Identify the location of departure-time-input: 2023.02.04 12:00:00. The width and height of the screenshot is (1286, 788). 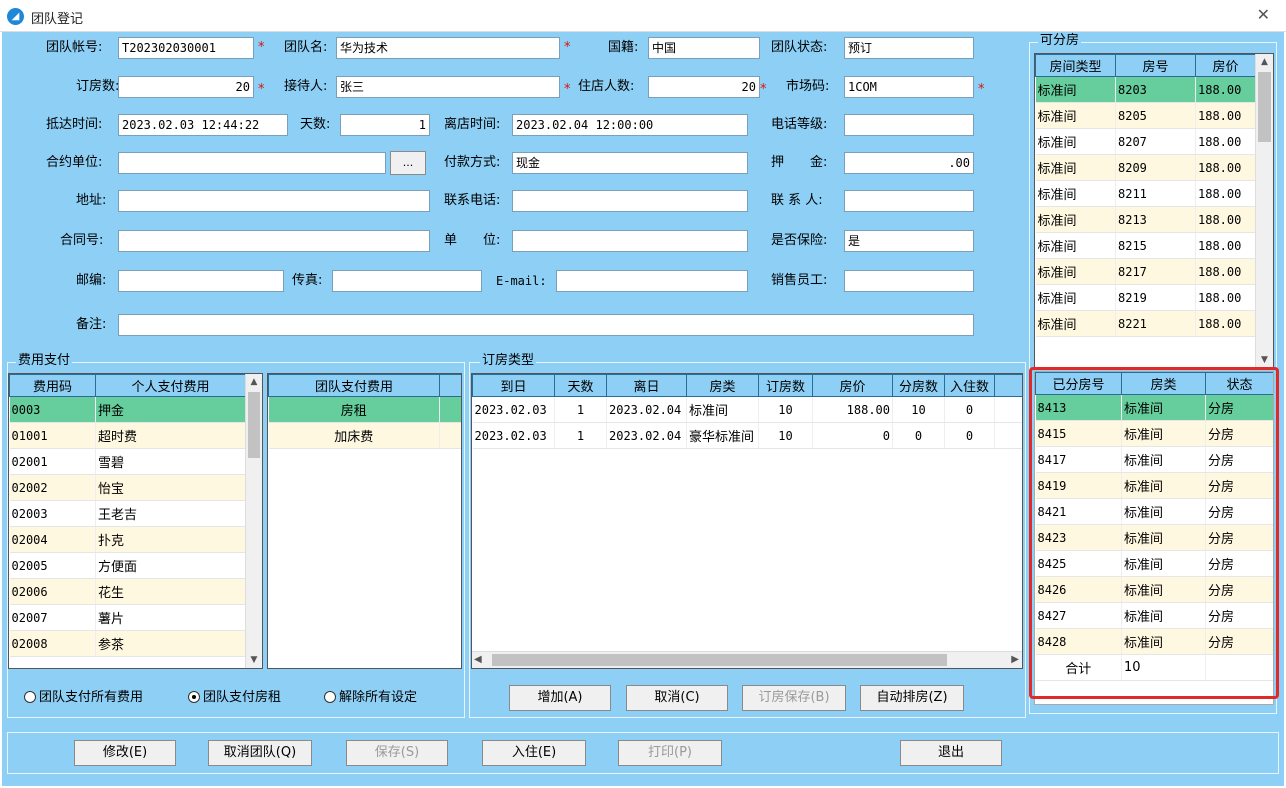
(630, 125).